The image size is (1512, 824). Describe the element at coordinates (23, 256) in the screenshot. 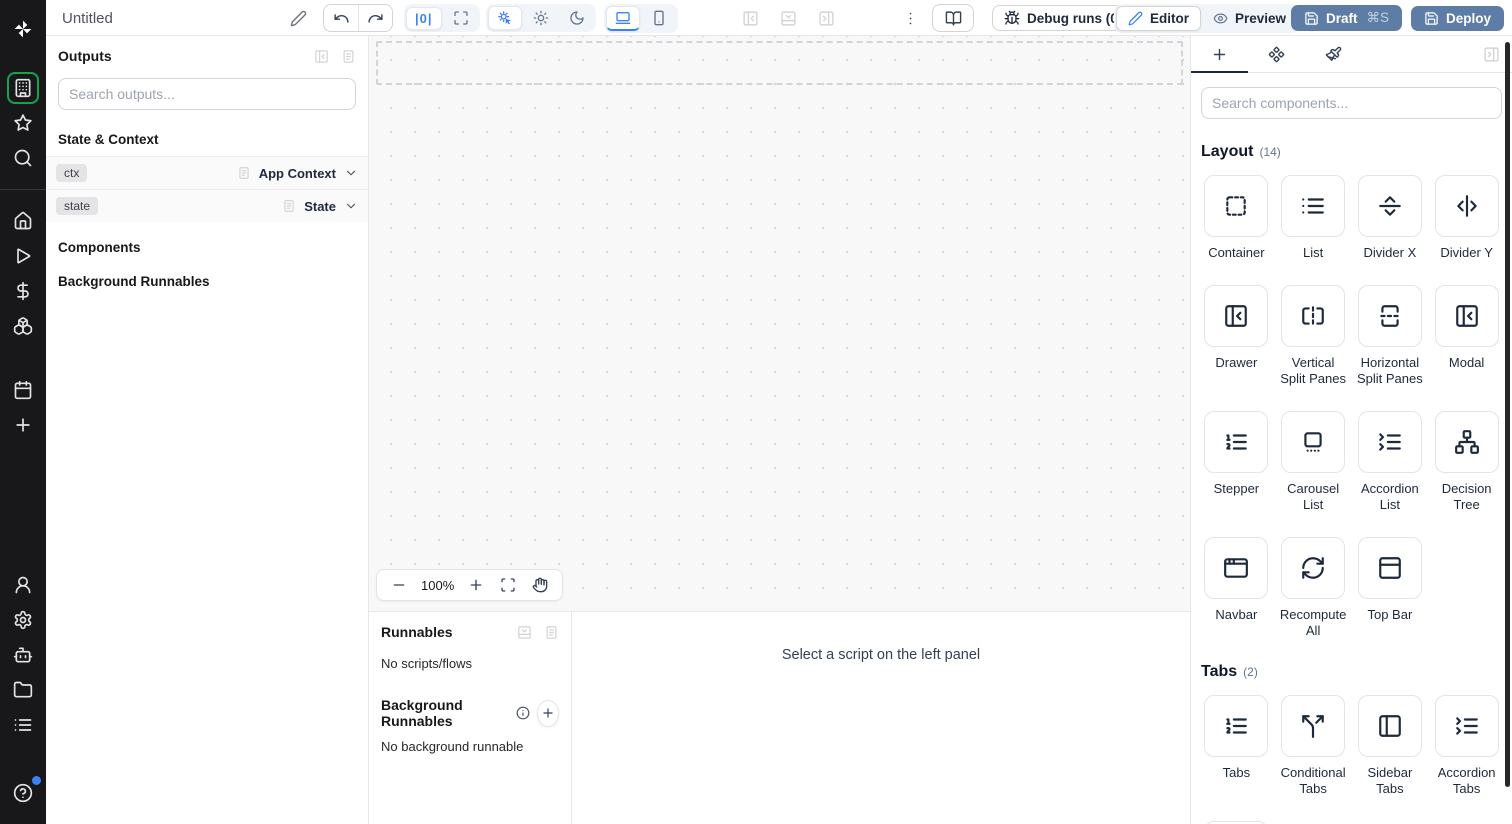

I see `sidebar-item-runs` at that location.